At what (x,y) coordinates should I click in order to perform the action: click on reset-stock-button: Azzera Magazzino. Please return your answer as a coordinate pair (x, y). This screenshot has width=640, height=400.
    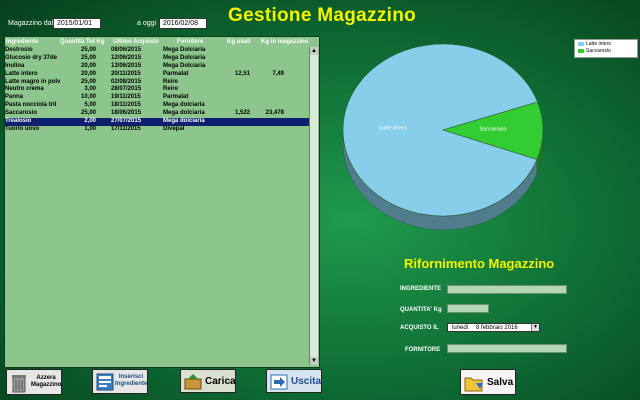
    Looking at the image, I should click on (34, 382).